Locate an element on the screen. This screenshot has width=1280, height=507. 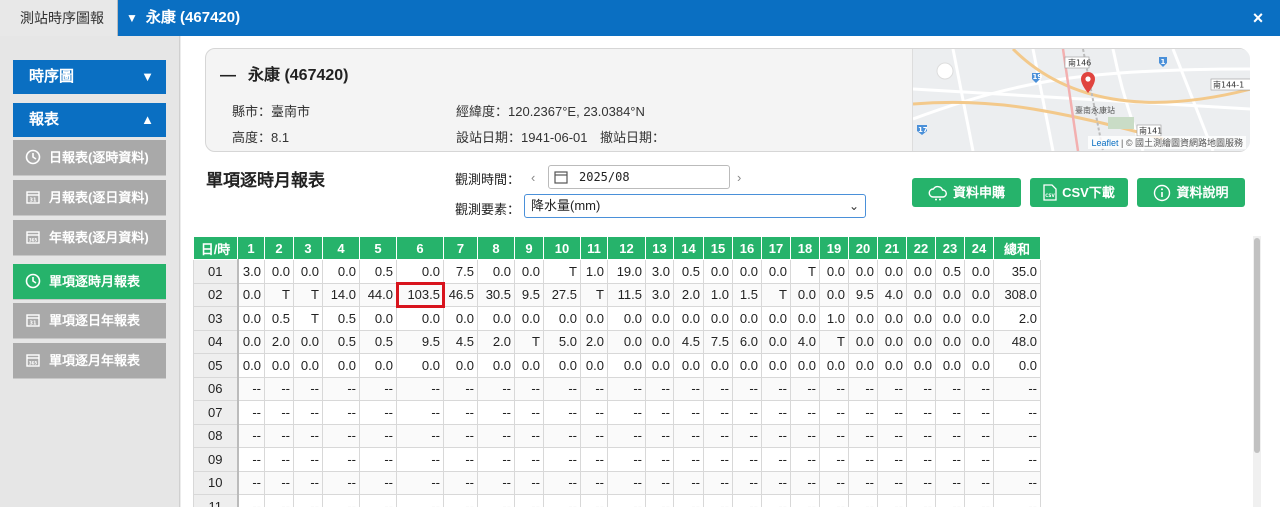
scrollbar-thumb is located at coordinates (1257, 345).